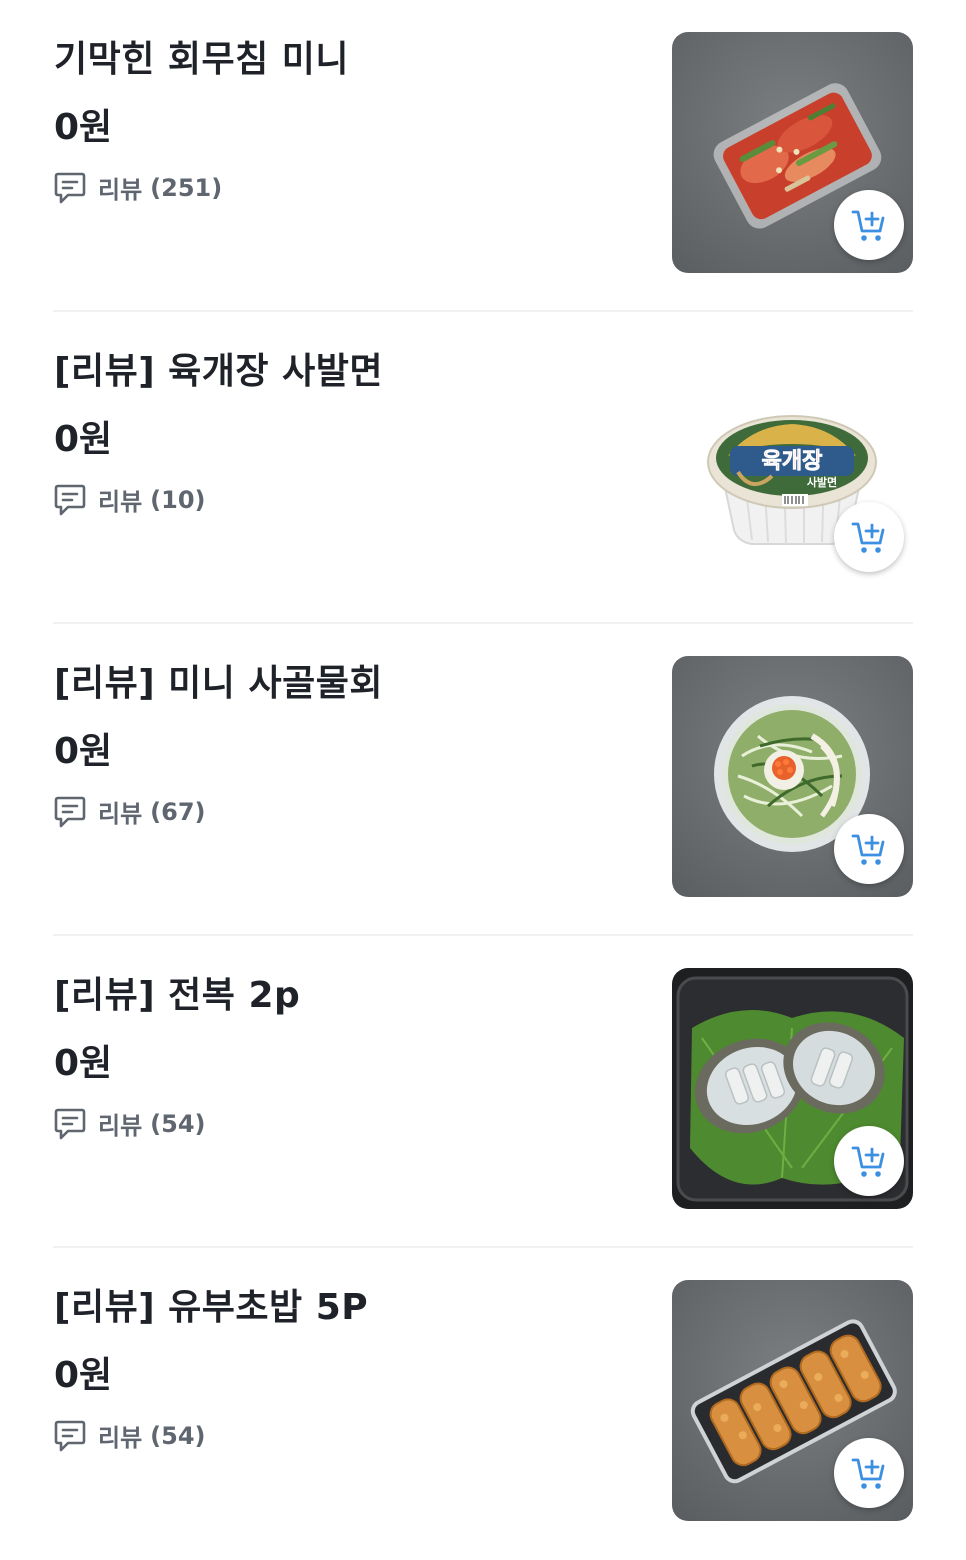  I want to click on review-link: 리뷰 (67), so click(130, 811).